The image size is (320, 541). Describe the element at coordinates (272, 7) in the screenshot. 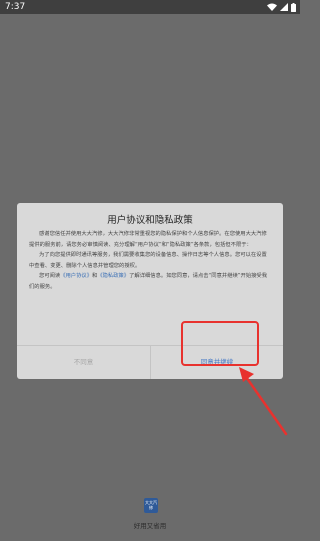

I see `wifi-icon` at that location.